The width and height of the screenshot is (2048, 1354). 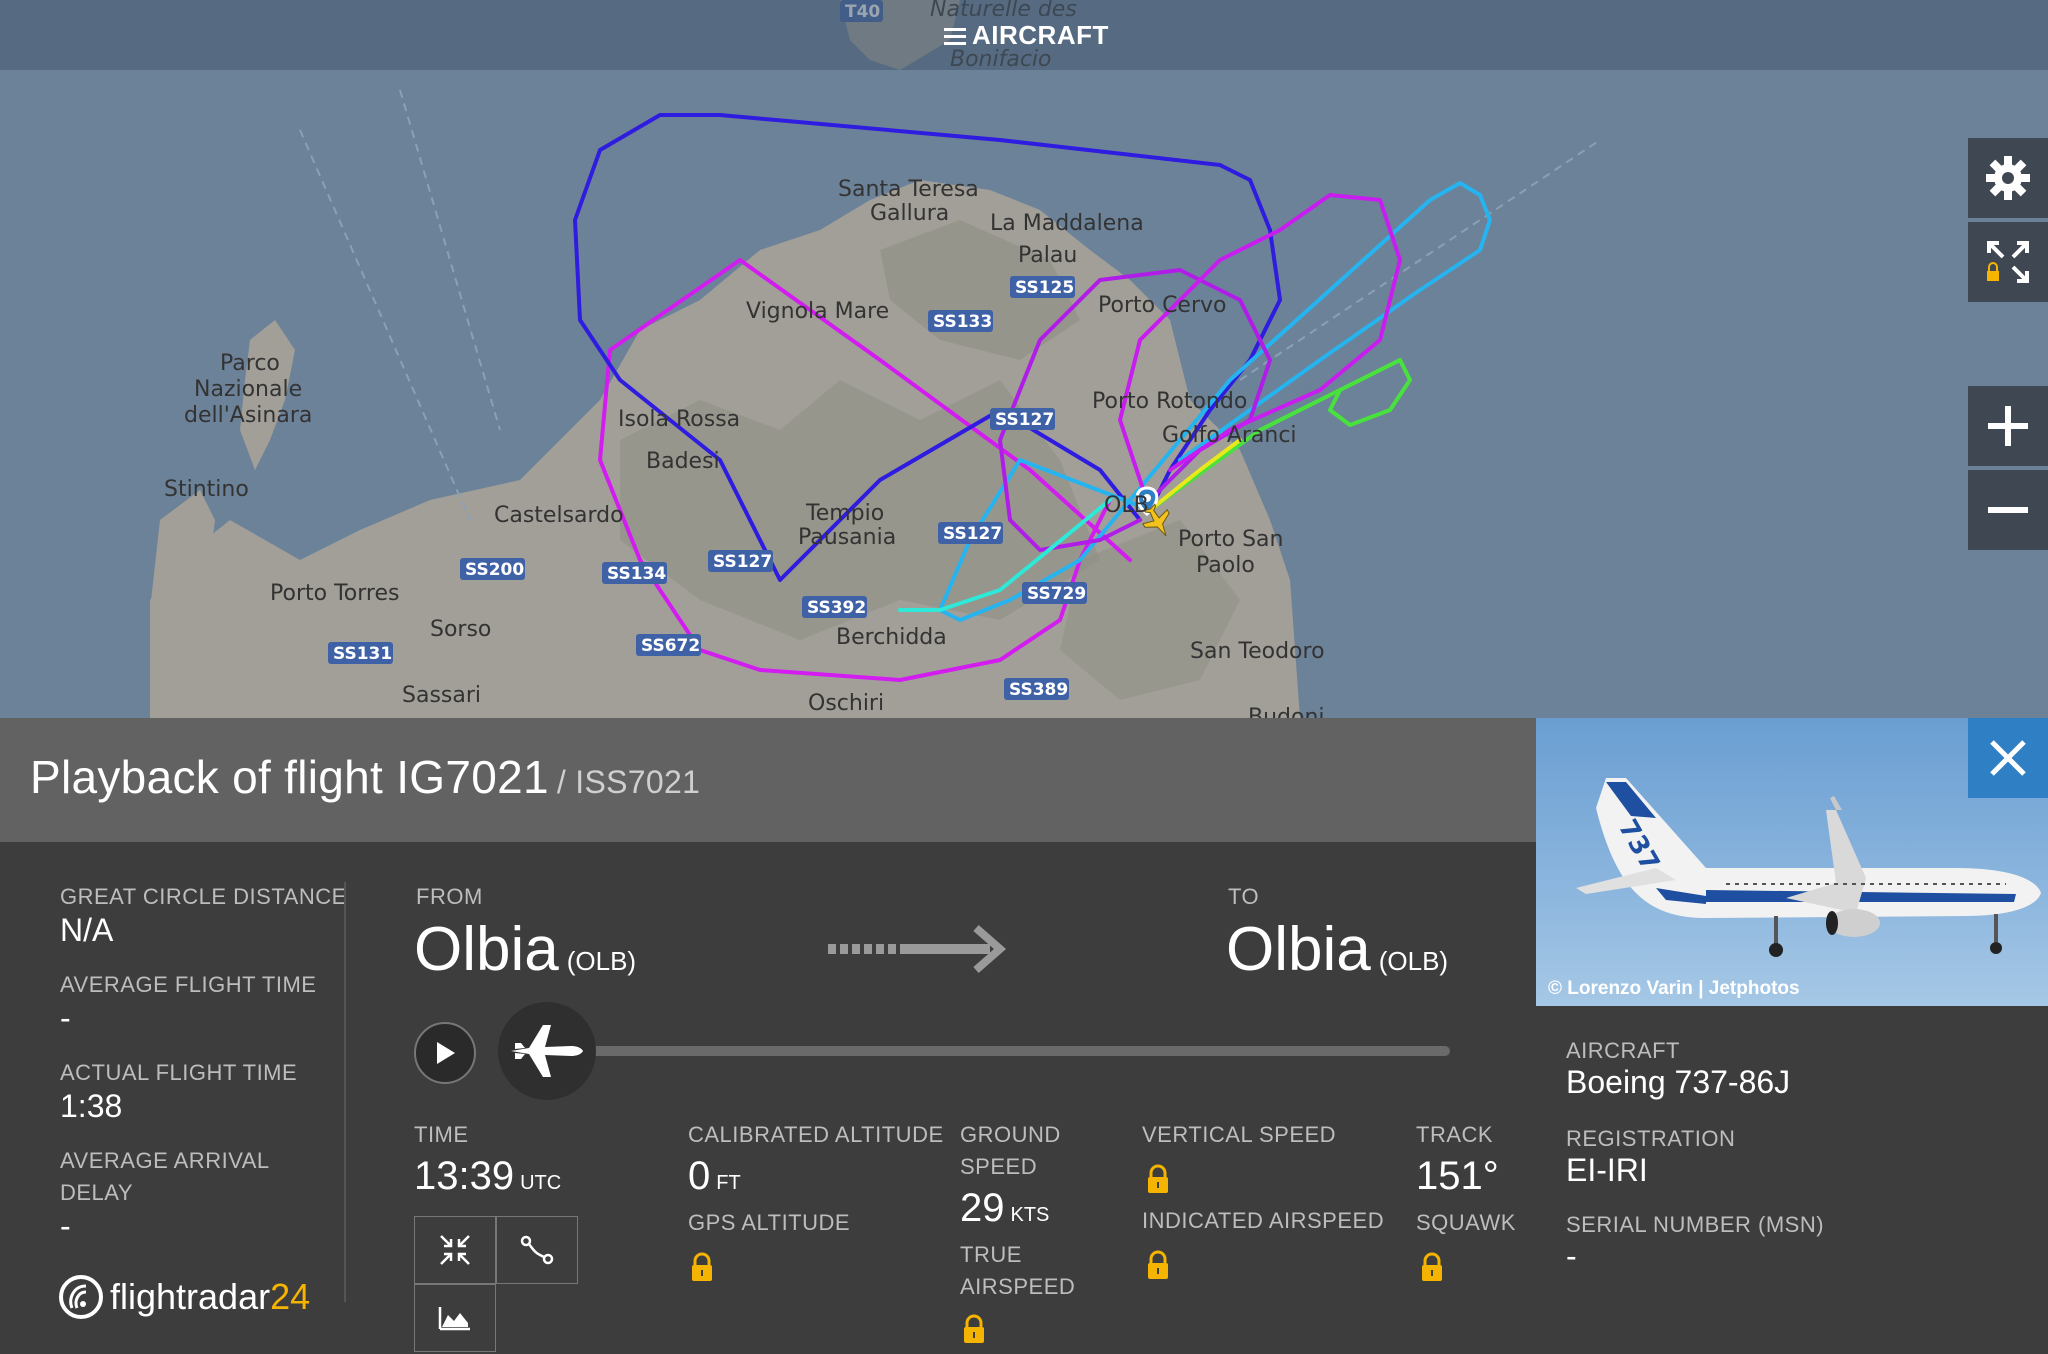 I want to click on place-label: Gallura, so click(x=909, y=213).